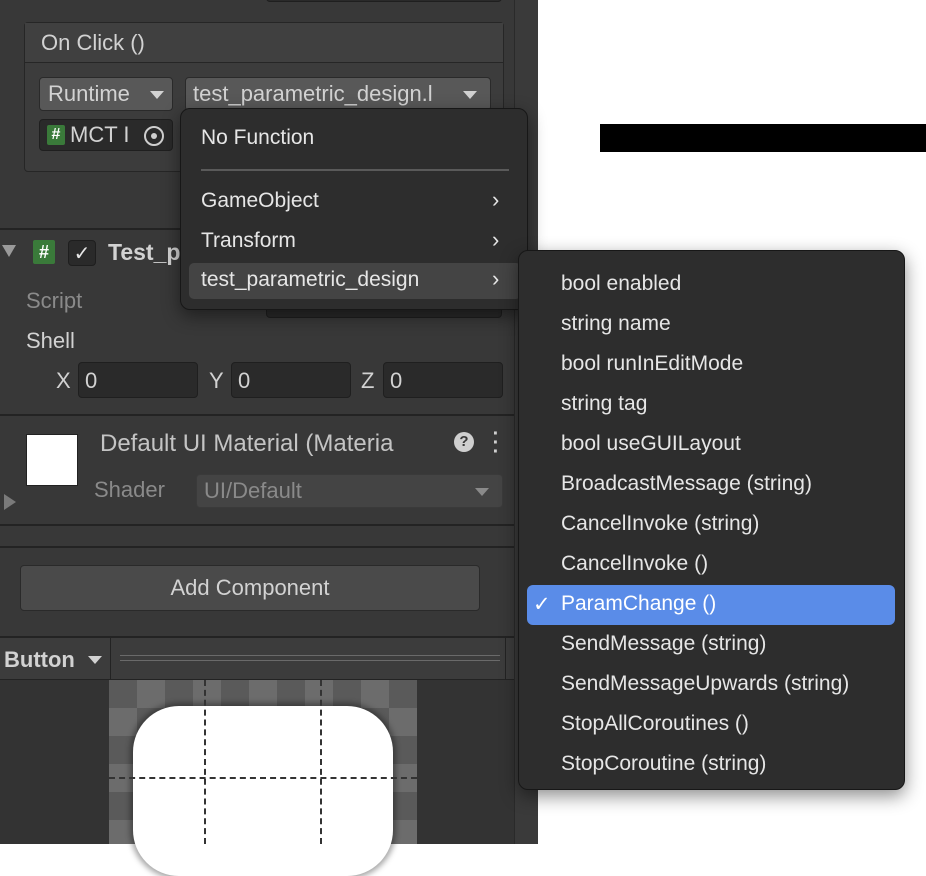 The height and width of the screenshot is (876, 926). I want to click on checkmark-icon: ✓, so click(542, 604).